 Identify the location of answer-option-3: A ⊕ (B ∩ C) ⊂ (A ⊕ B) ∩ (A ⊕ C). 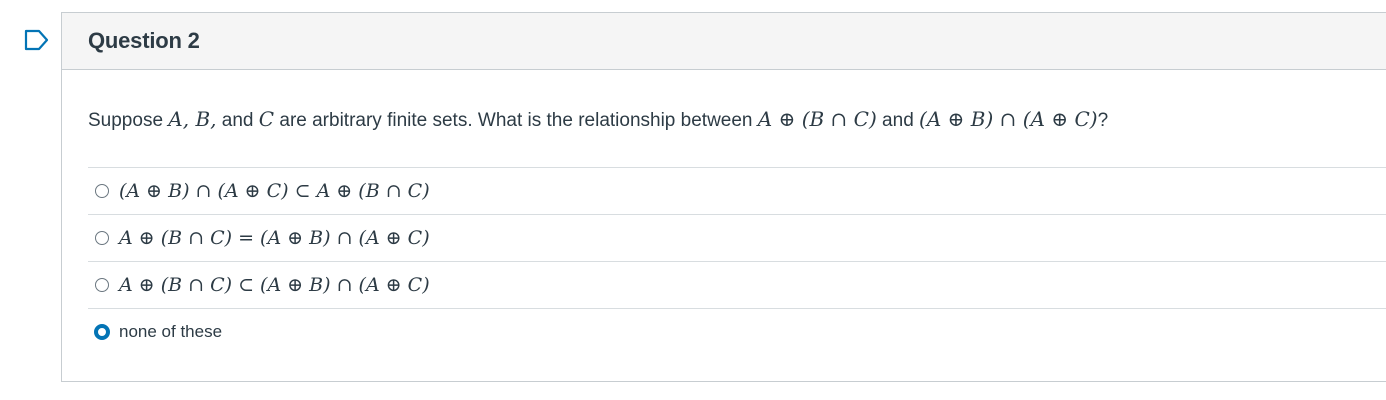
(737, 284).